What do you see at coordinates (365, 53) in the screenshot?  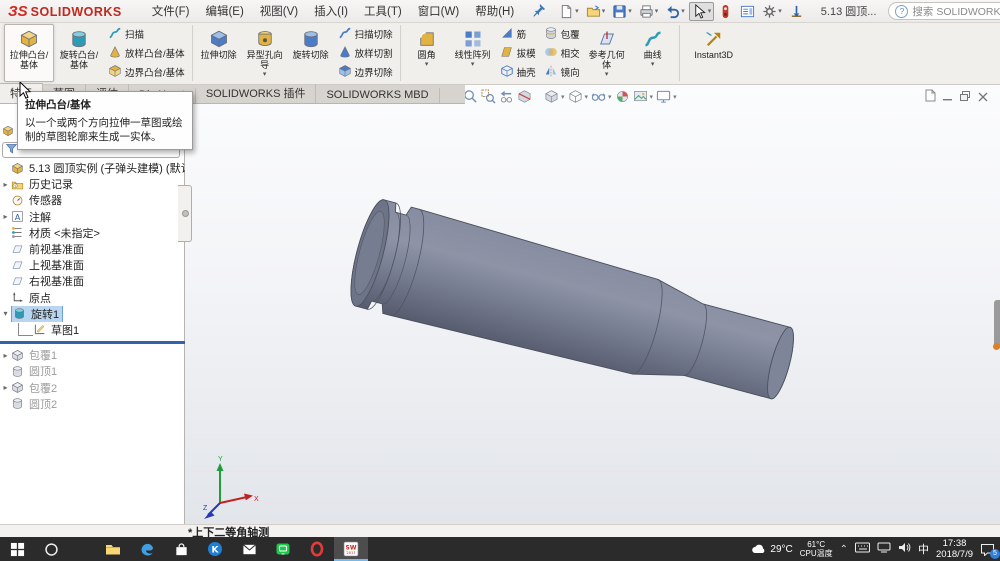 I see `ribbon-button-cut-loft: 放样切割` at bounding box center [365, 53].